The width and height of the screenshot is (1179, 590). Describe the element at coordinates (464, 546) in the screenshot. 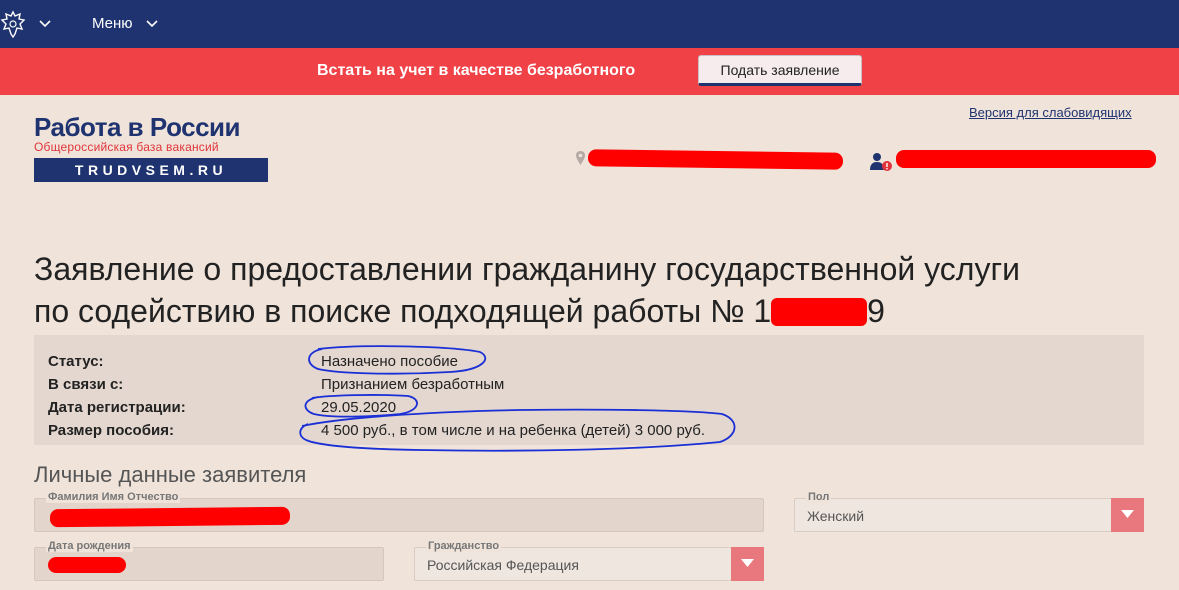

I see `citizenship-label: Гражданство` at that location.